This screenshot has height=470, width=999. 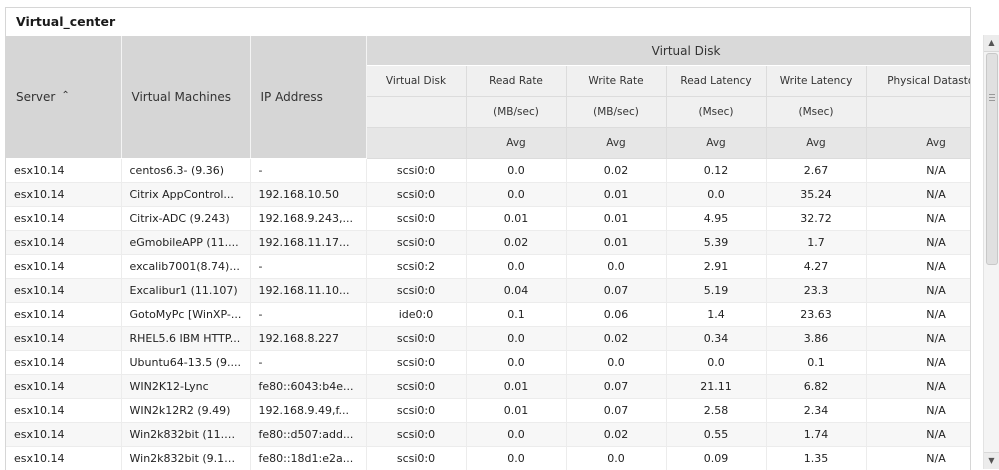 I want to click on cell-read-latency: 0.34, so click(x=716, y=339).